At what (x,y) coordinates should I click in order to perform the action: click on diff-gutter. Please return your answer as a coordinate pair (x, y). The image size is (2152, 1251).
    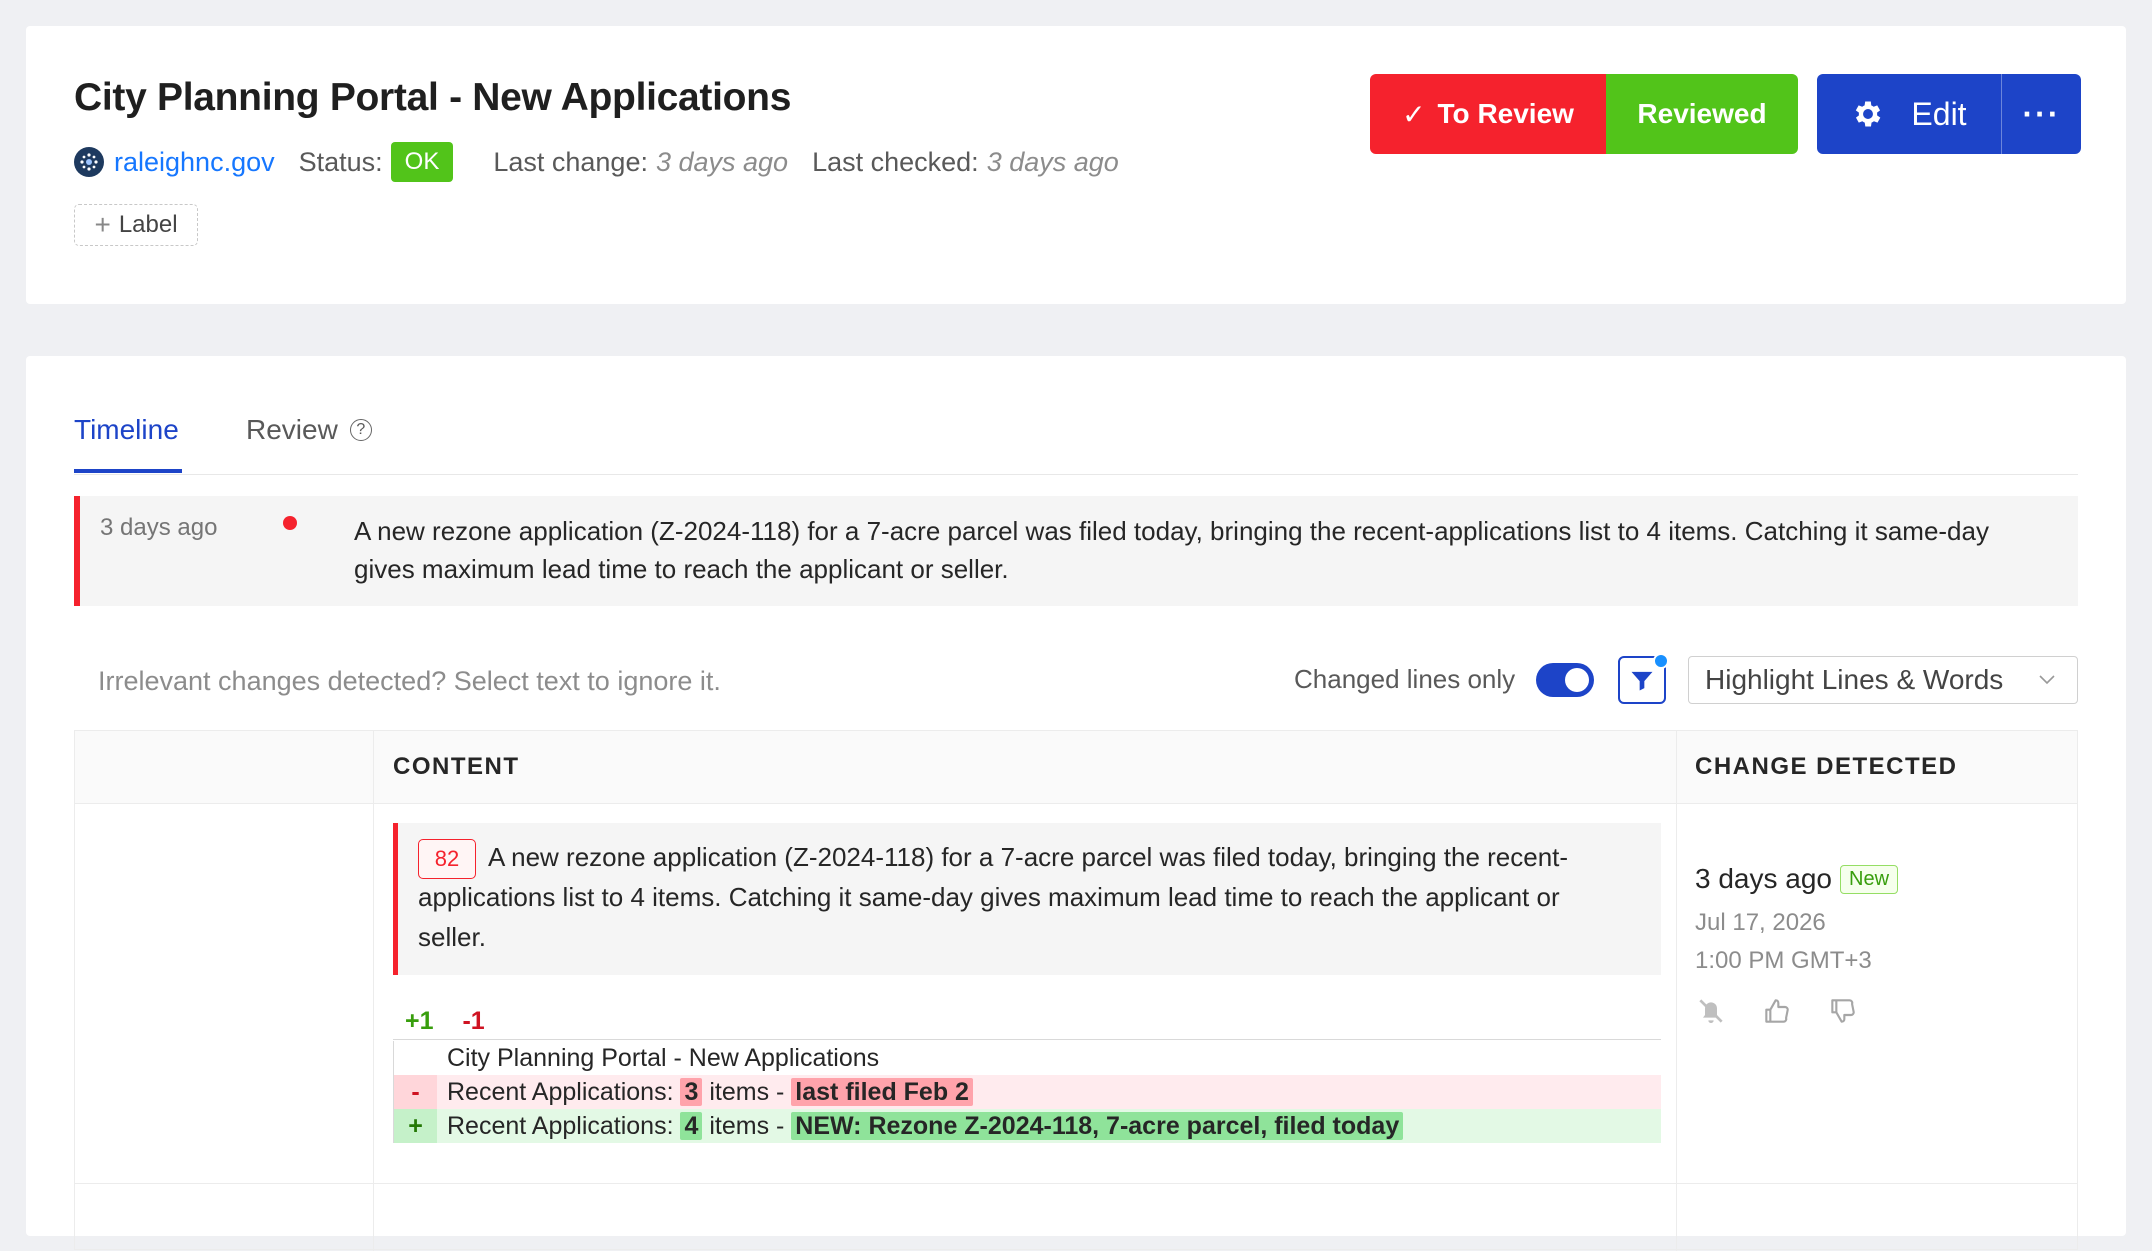
    Looking at the image, I should click on (415, 1058).